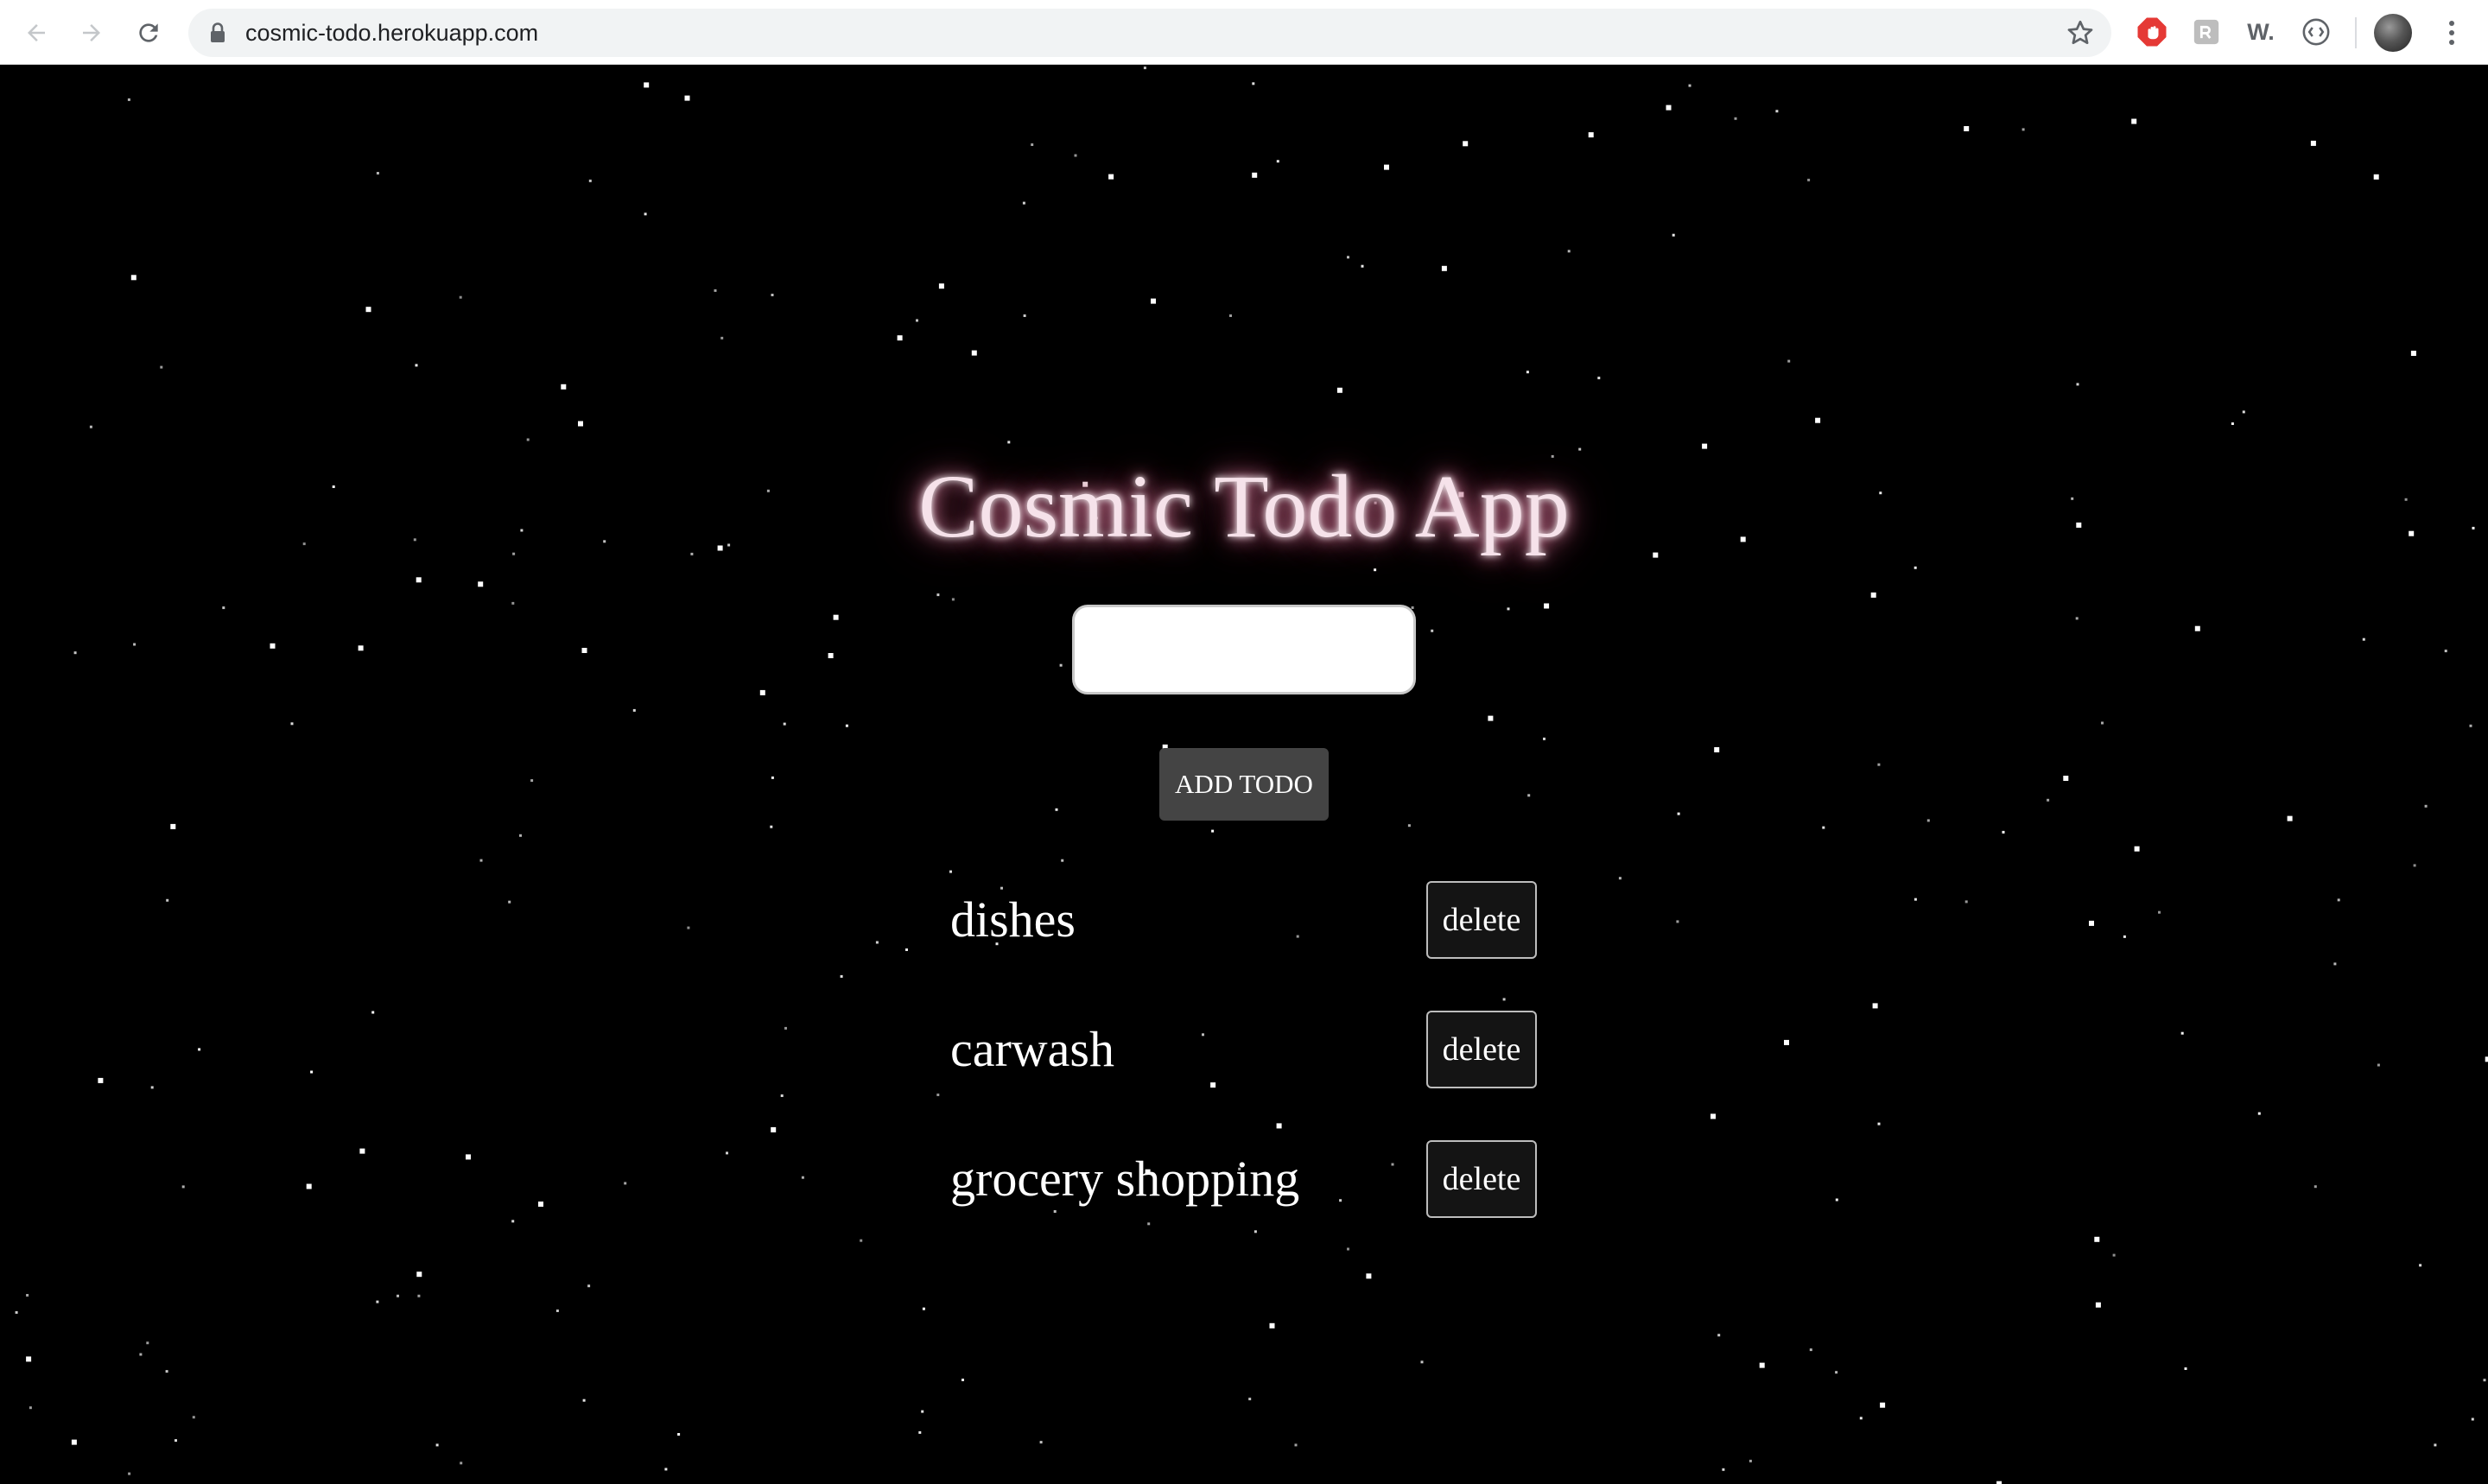 The height and width of the screenshot is (1484, 2488). What do you see at coordinates (1244, 784) in the screenshot?
I see `add-todo-button: ADD TODO` at bounding box center [1244, 784].